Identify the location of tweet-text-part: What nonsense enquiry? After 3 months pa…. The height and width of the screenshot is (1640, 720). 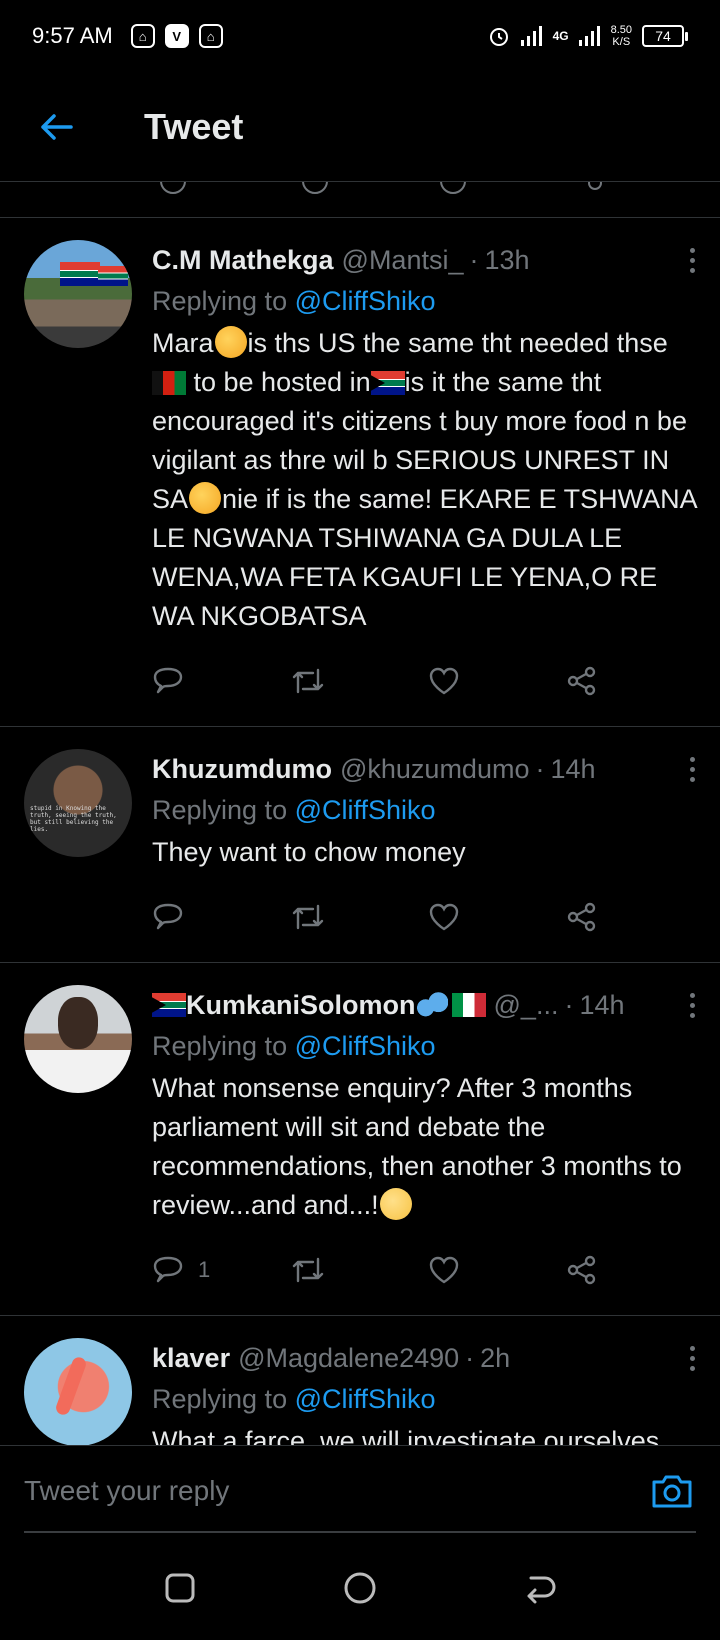
(417, 1146).